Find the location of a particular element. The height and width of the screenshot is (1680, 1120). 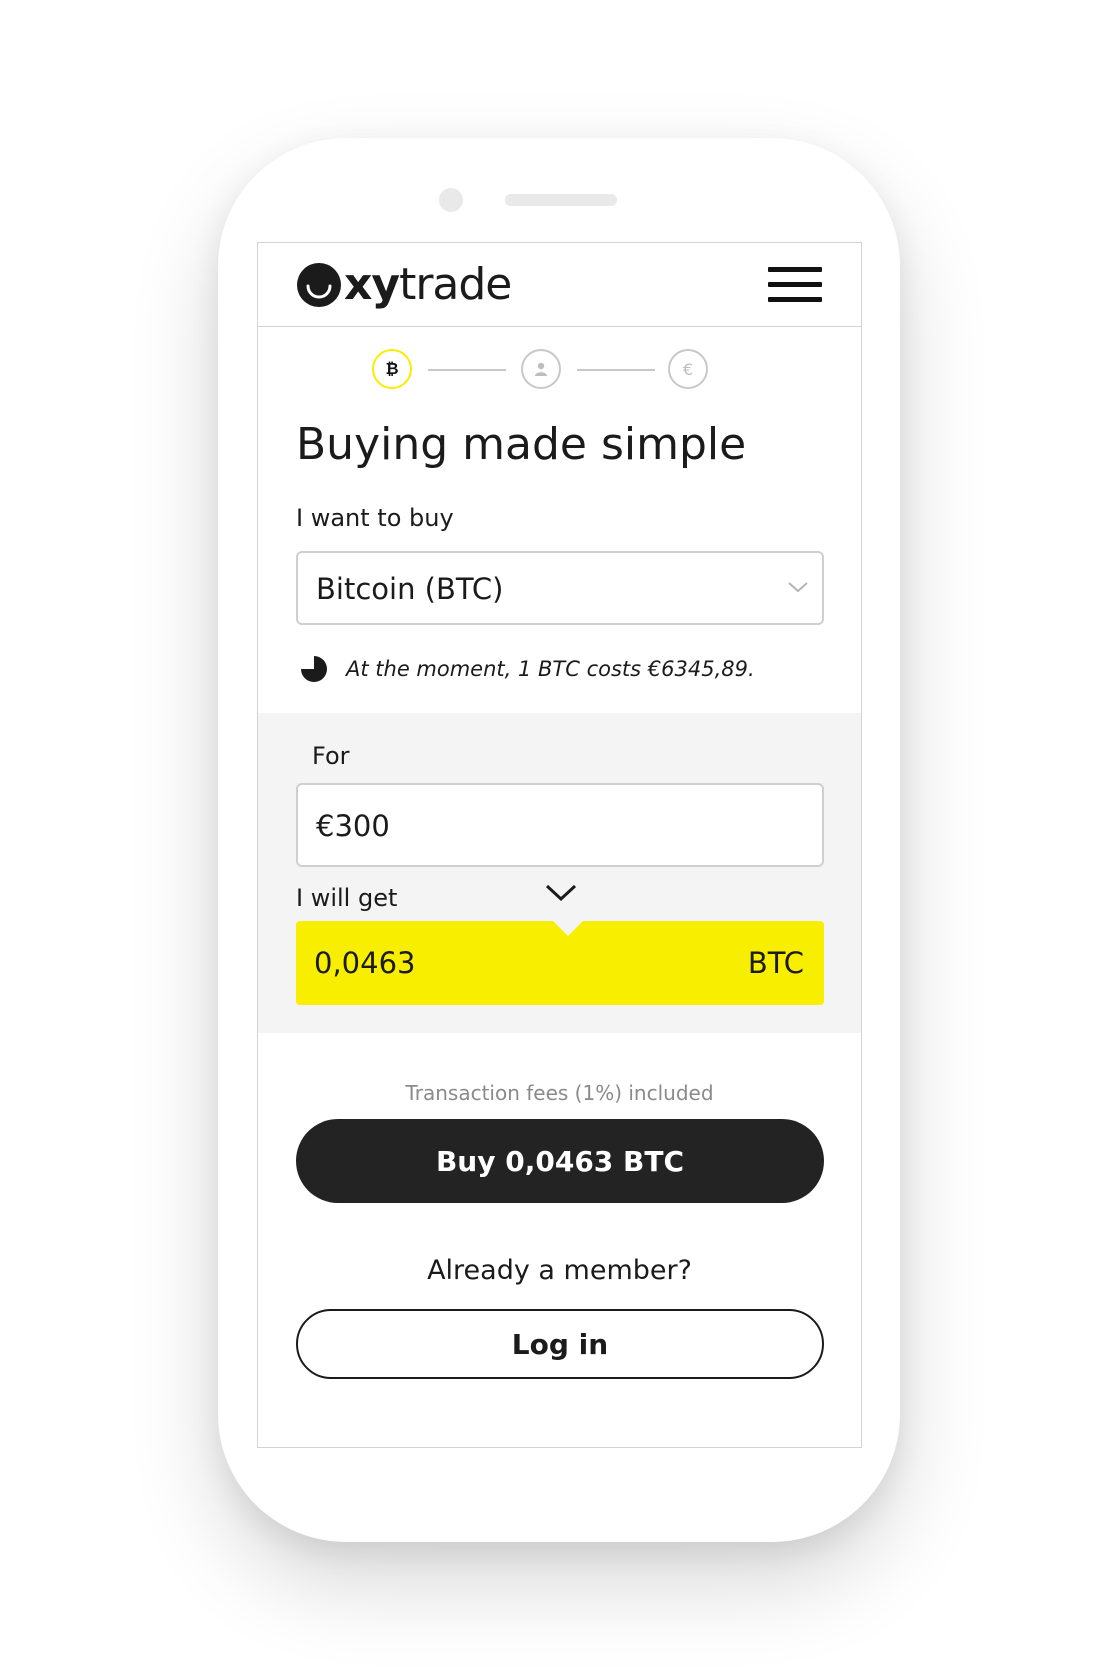

fees-note: Transaction fees (1%) included is located at coordinates (559, 1093).